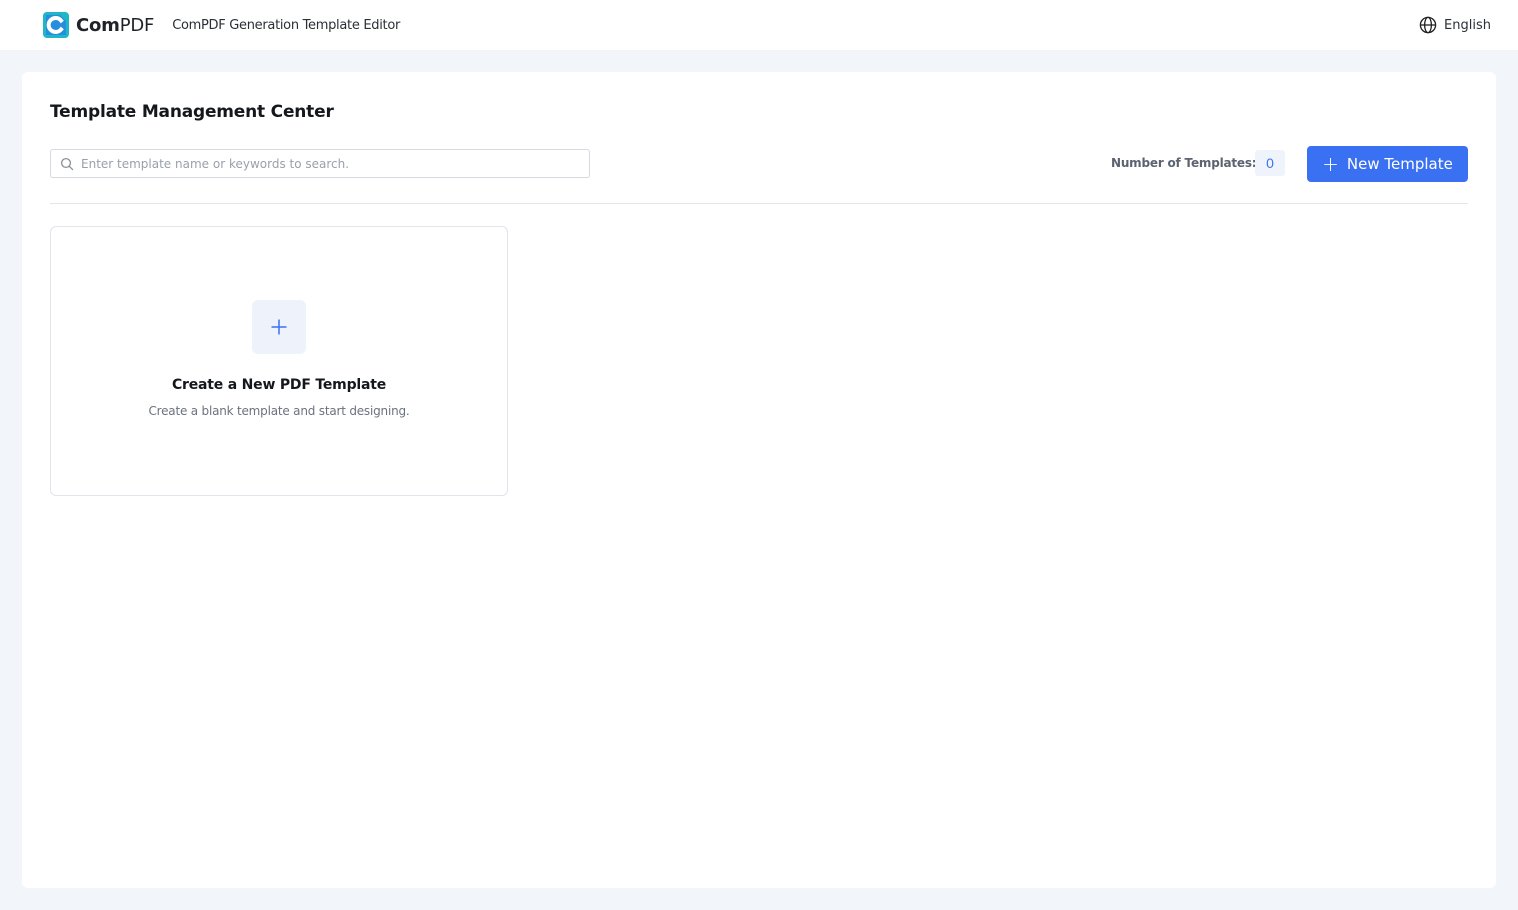 Image resolution: width=1518 pixels, height=910 pixels. What do you see at coordinates (192, 112) in the screenshot?
I see `page-title: Template Management Center` at bounding box center [192, 112].